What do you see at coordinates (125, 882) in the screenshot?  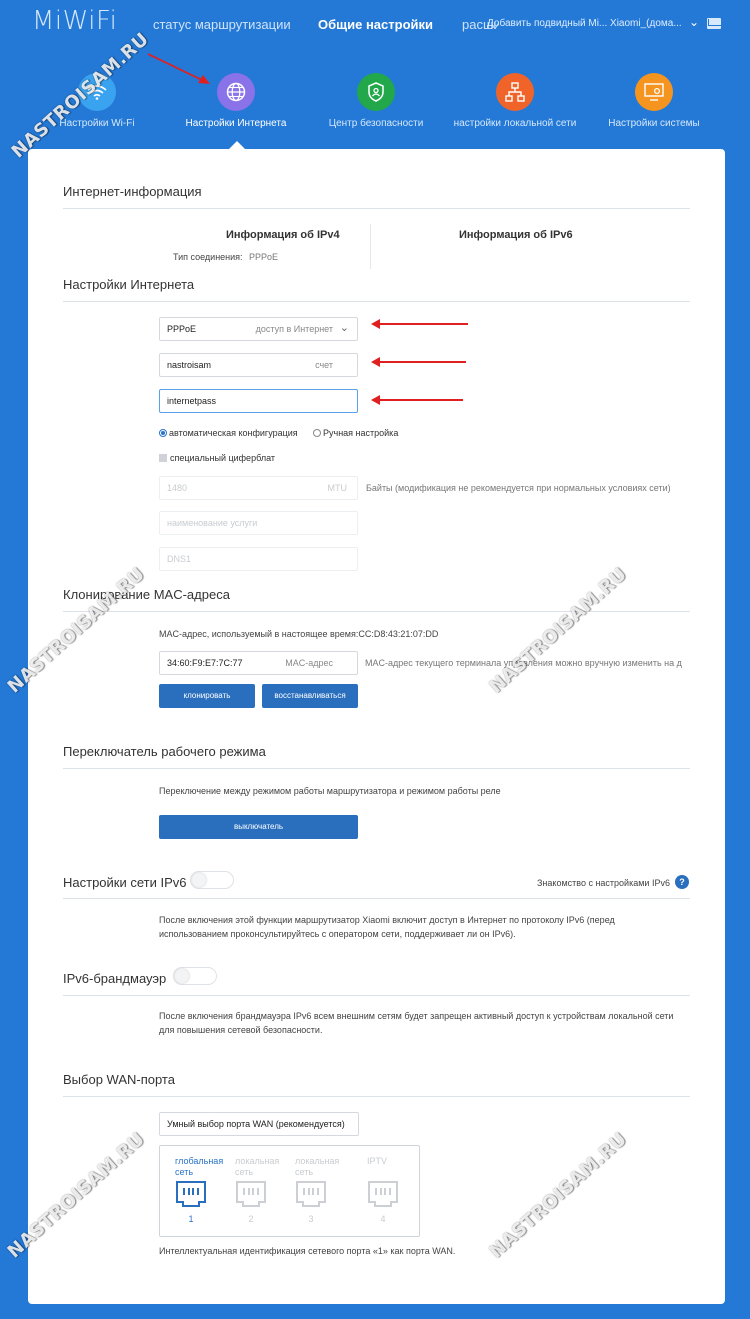 I see `section-title-ipv6: Настройки сети IPv6` at bounding box center [125, 882].